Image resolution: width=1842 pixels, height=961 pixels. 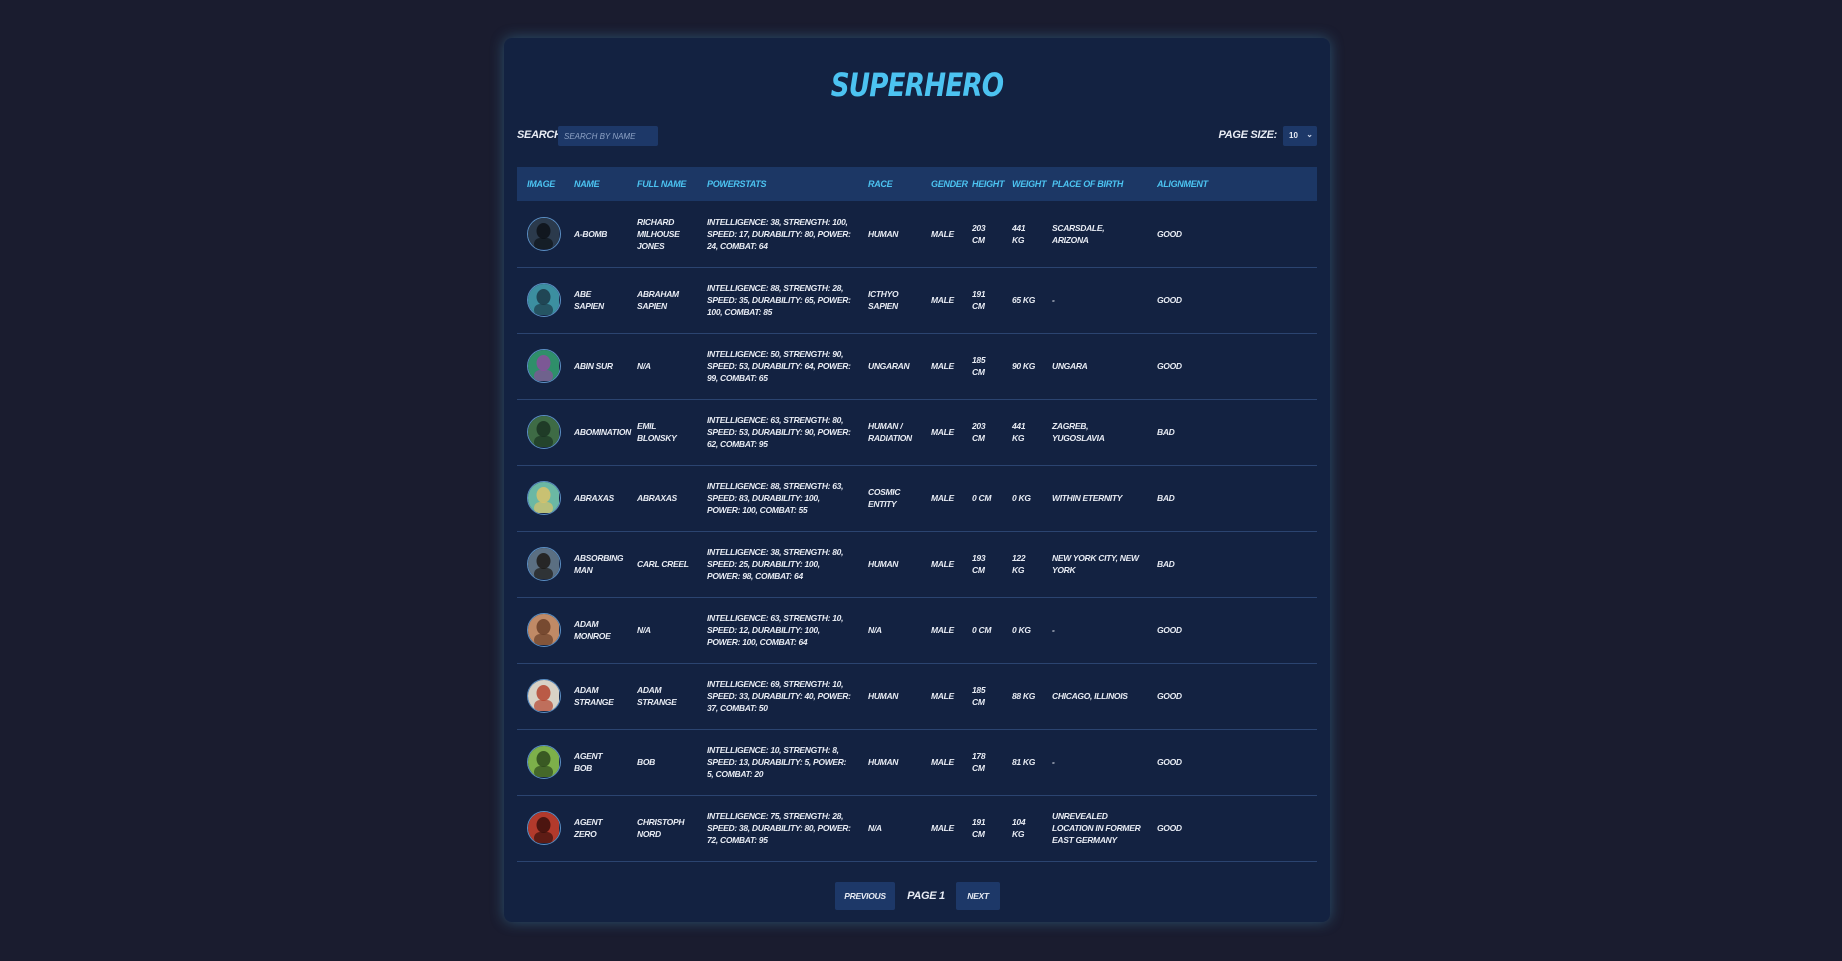 I want to click on column-header: Powerstats, so click(x=737, y=184).